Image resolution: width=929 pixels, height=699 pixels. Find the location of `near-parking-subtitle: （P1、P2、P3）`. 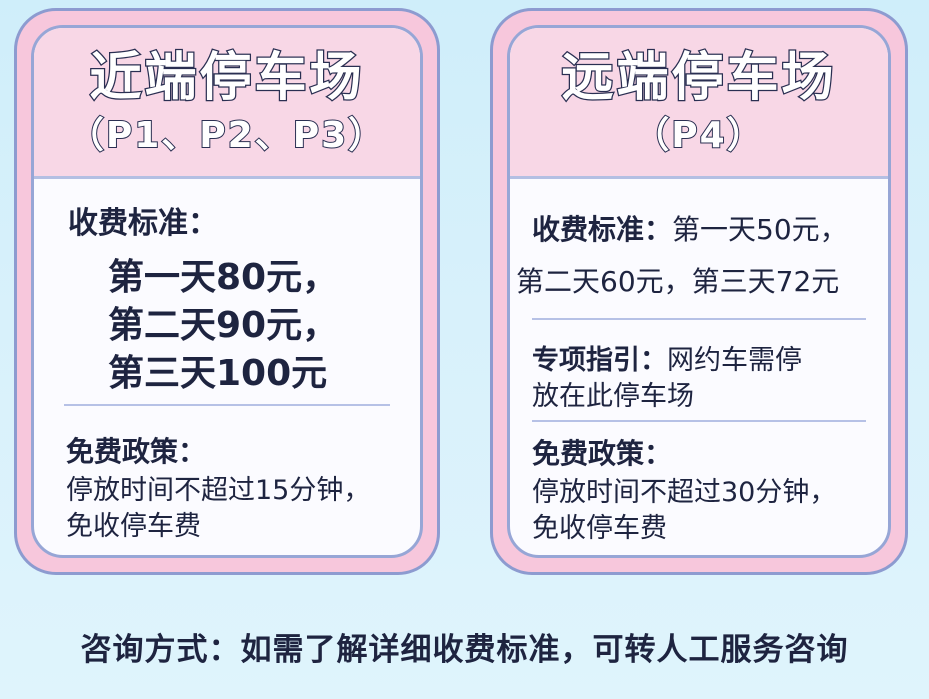

near-parking-subtitle: （P1、P2、P3） is located at coordinates (227, 135).